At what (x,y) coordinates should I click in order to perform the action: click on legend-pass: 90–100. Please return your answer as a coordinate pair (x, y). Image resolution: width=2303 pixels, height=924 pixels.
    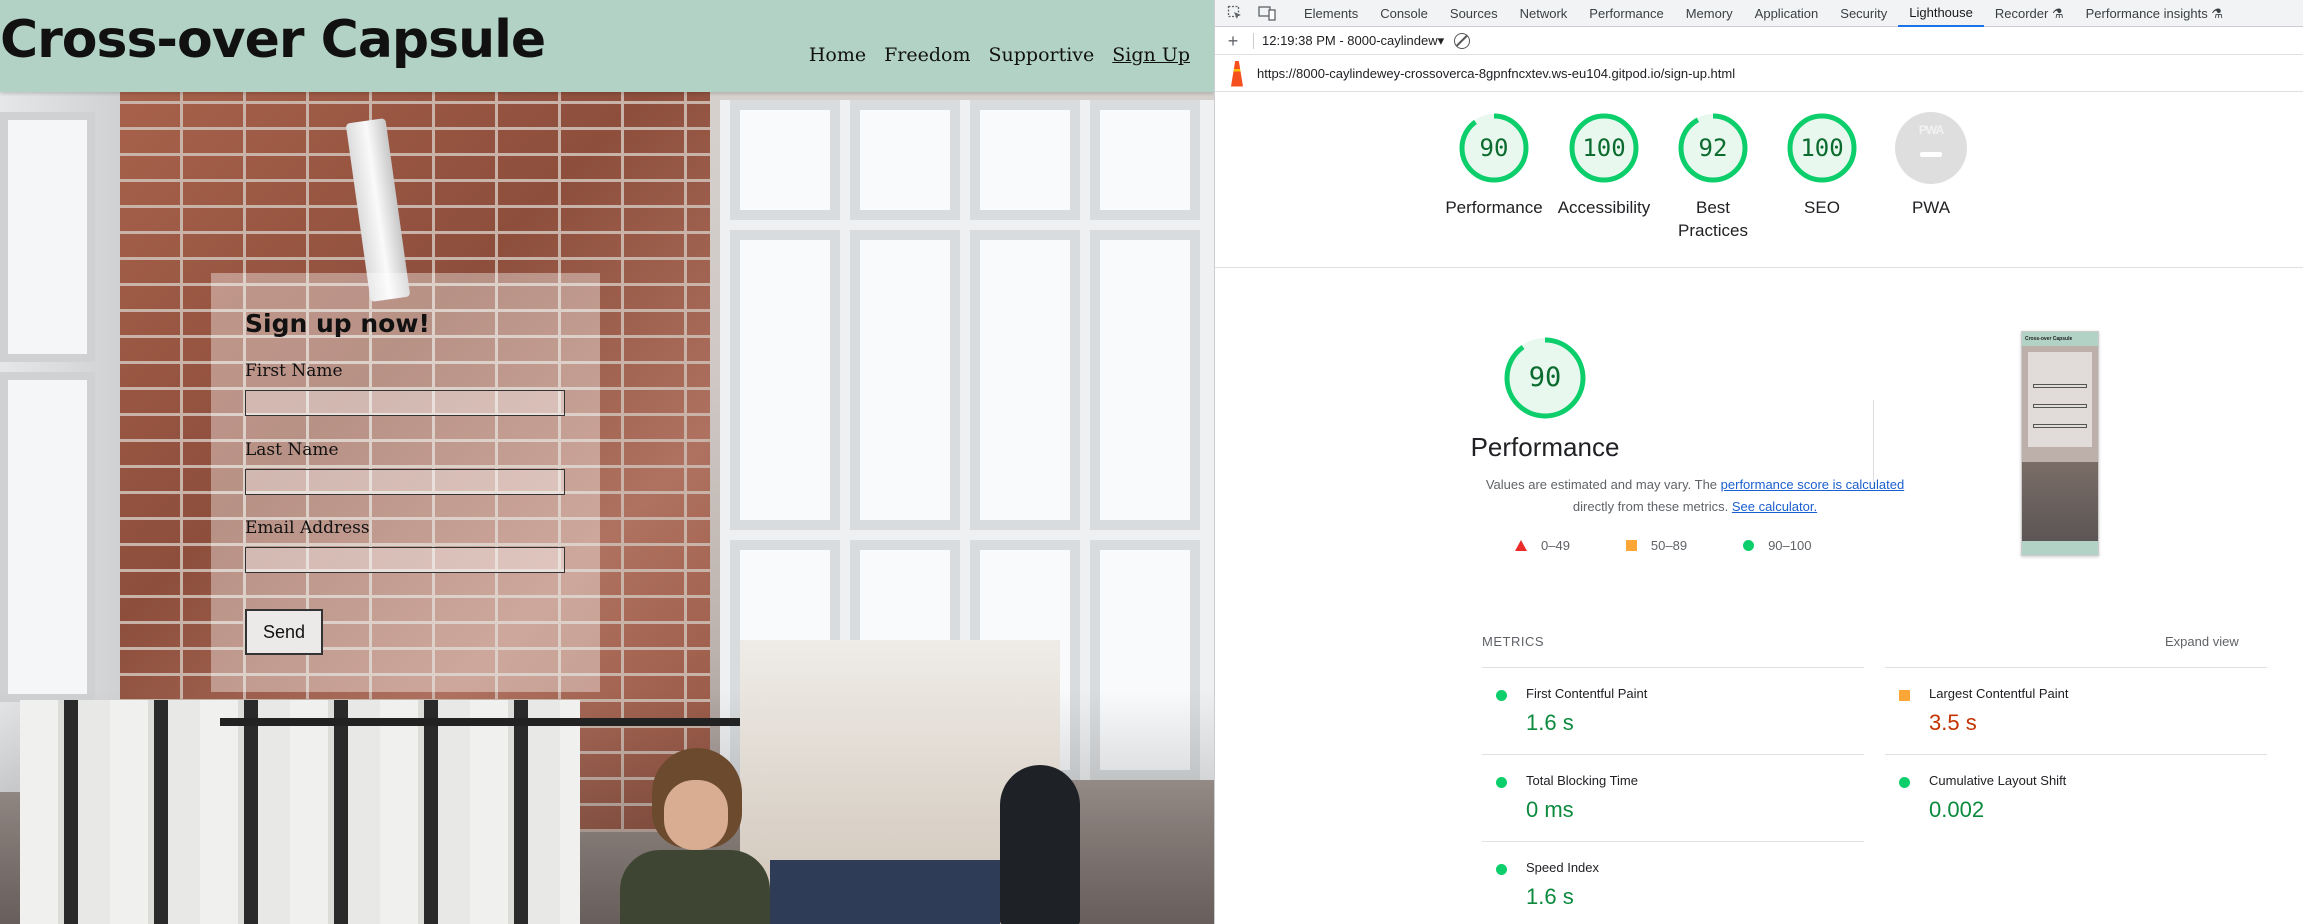
    Looking at the image, I should click on (1777, 545).